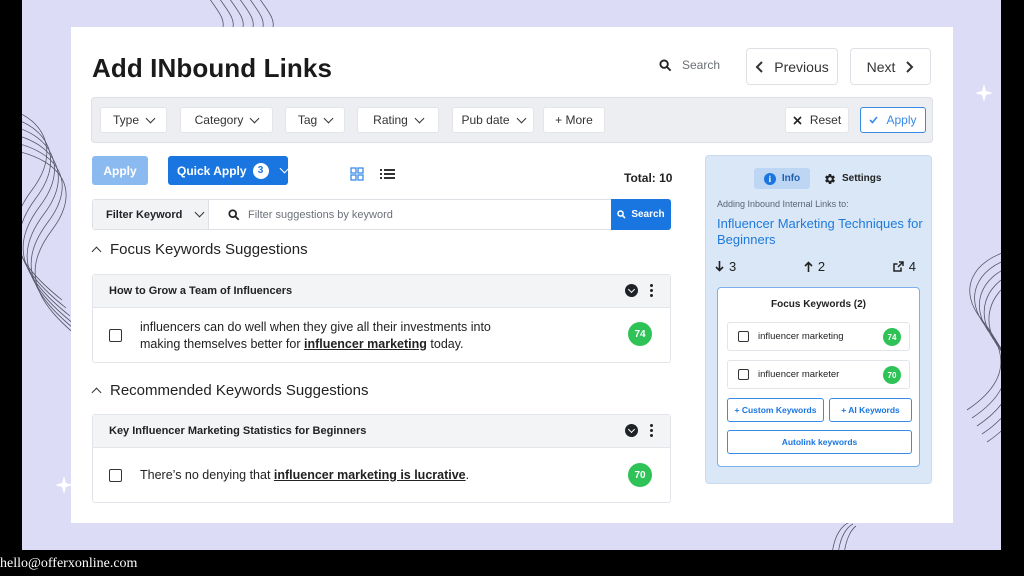 This screenshot has width=1024, height=576. What do you see at coordinates (825, 120) in the screenshot?
I see `reset-label: Reset` at bounding box center [825, 120].